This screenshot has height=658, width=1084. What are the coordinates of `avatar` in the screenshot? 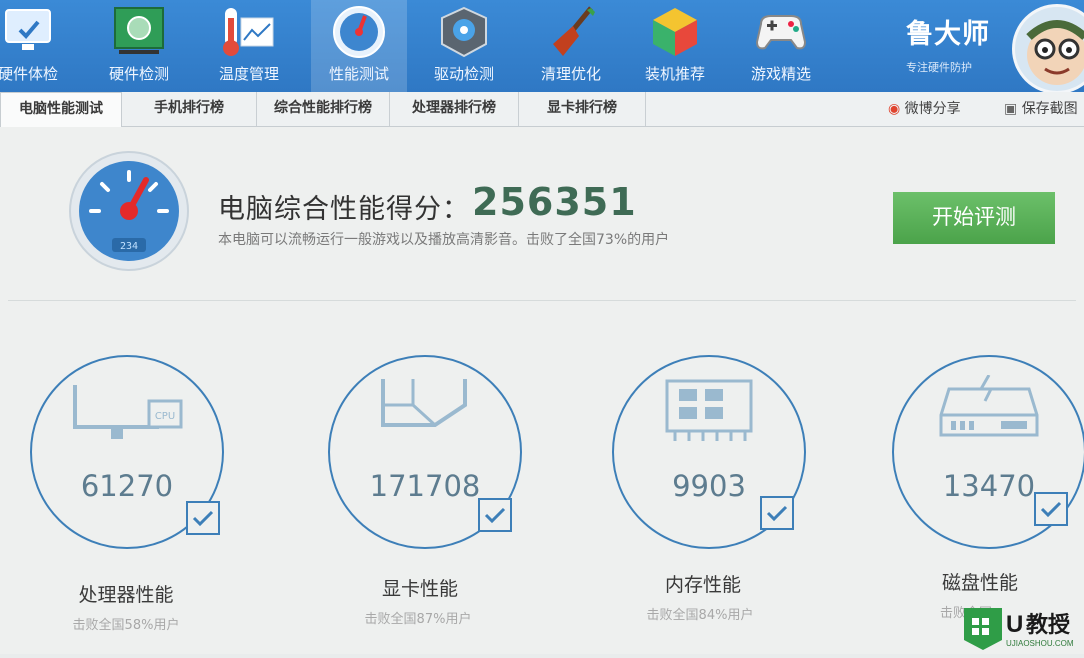 It's located at (1048, 49).